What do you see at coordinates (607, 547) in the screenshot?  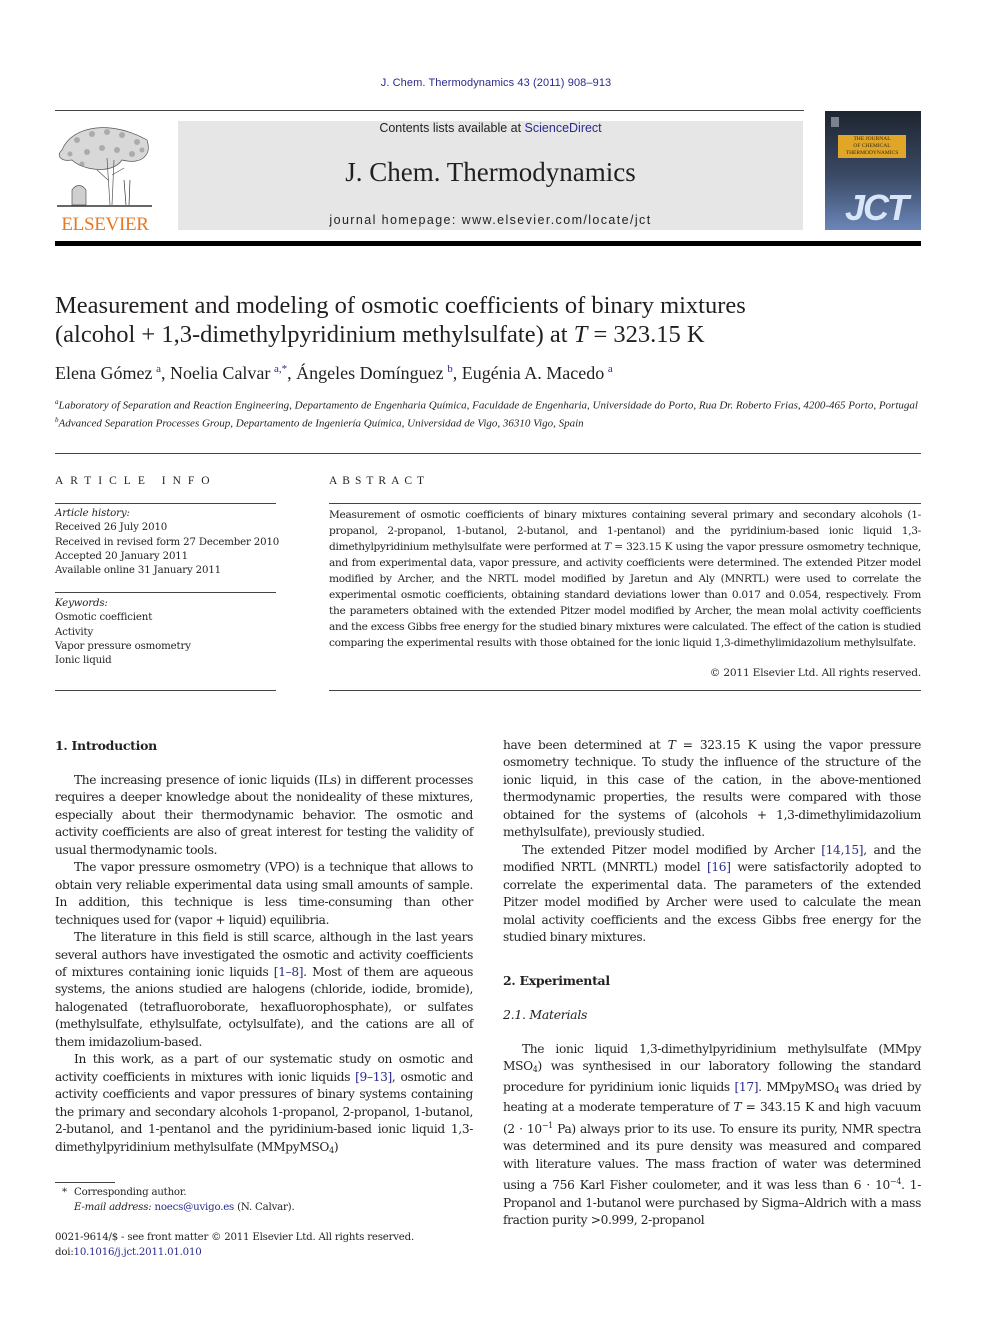 I see `abstract-variable: T` at bounding box center [607, 547].